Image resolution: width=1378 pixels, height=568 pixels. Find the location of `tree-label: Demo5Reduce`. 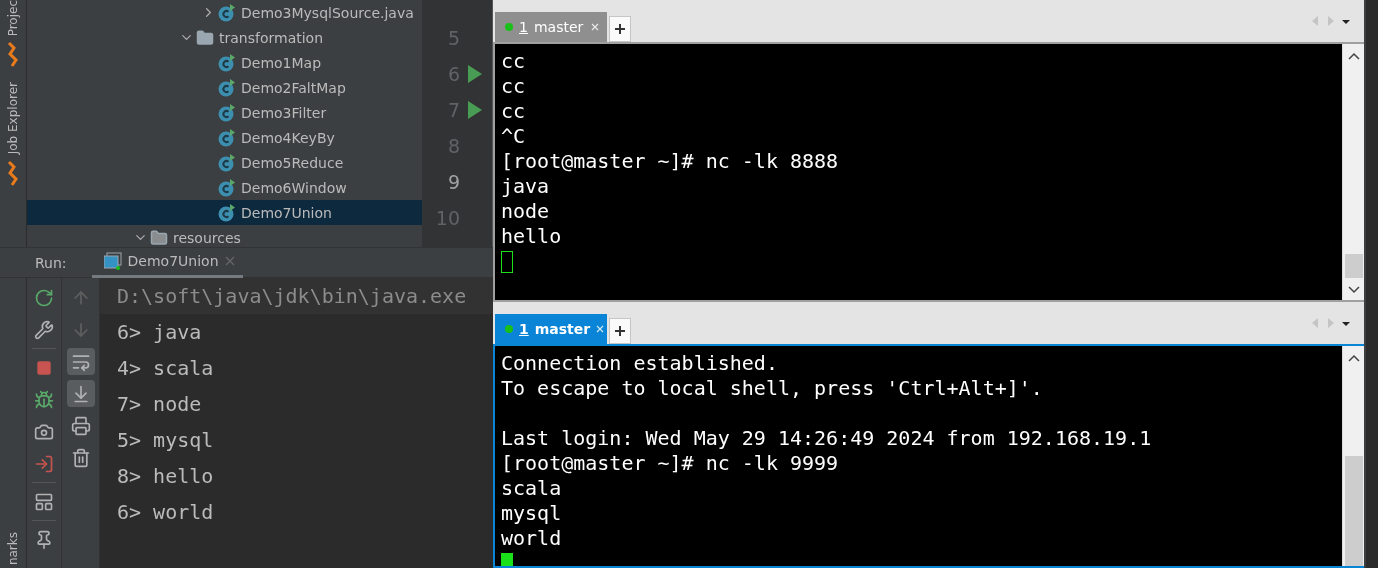

tree-label: Demo5Reduce is located at coordinates (292, 162).